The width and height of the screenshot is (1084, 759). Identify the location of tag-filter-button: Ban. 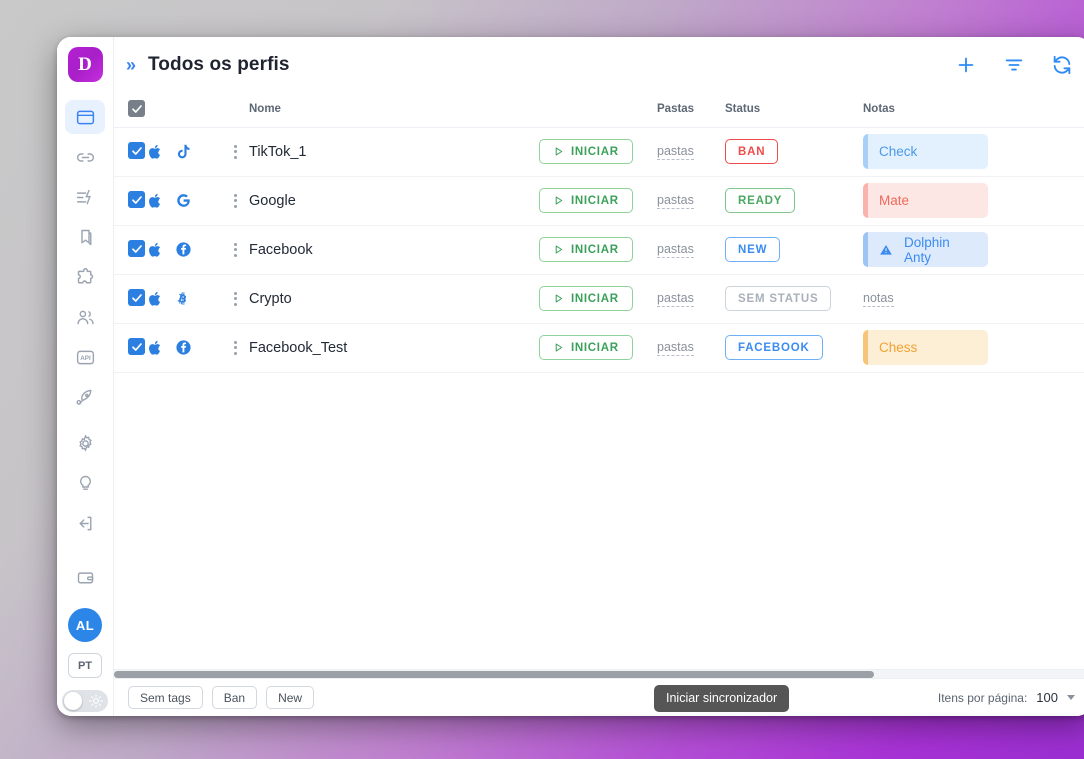
(234, 697).